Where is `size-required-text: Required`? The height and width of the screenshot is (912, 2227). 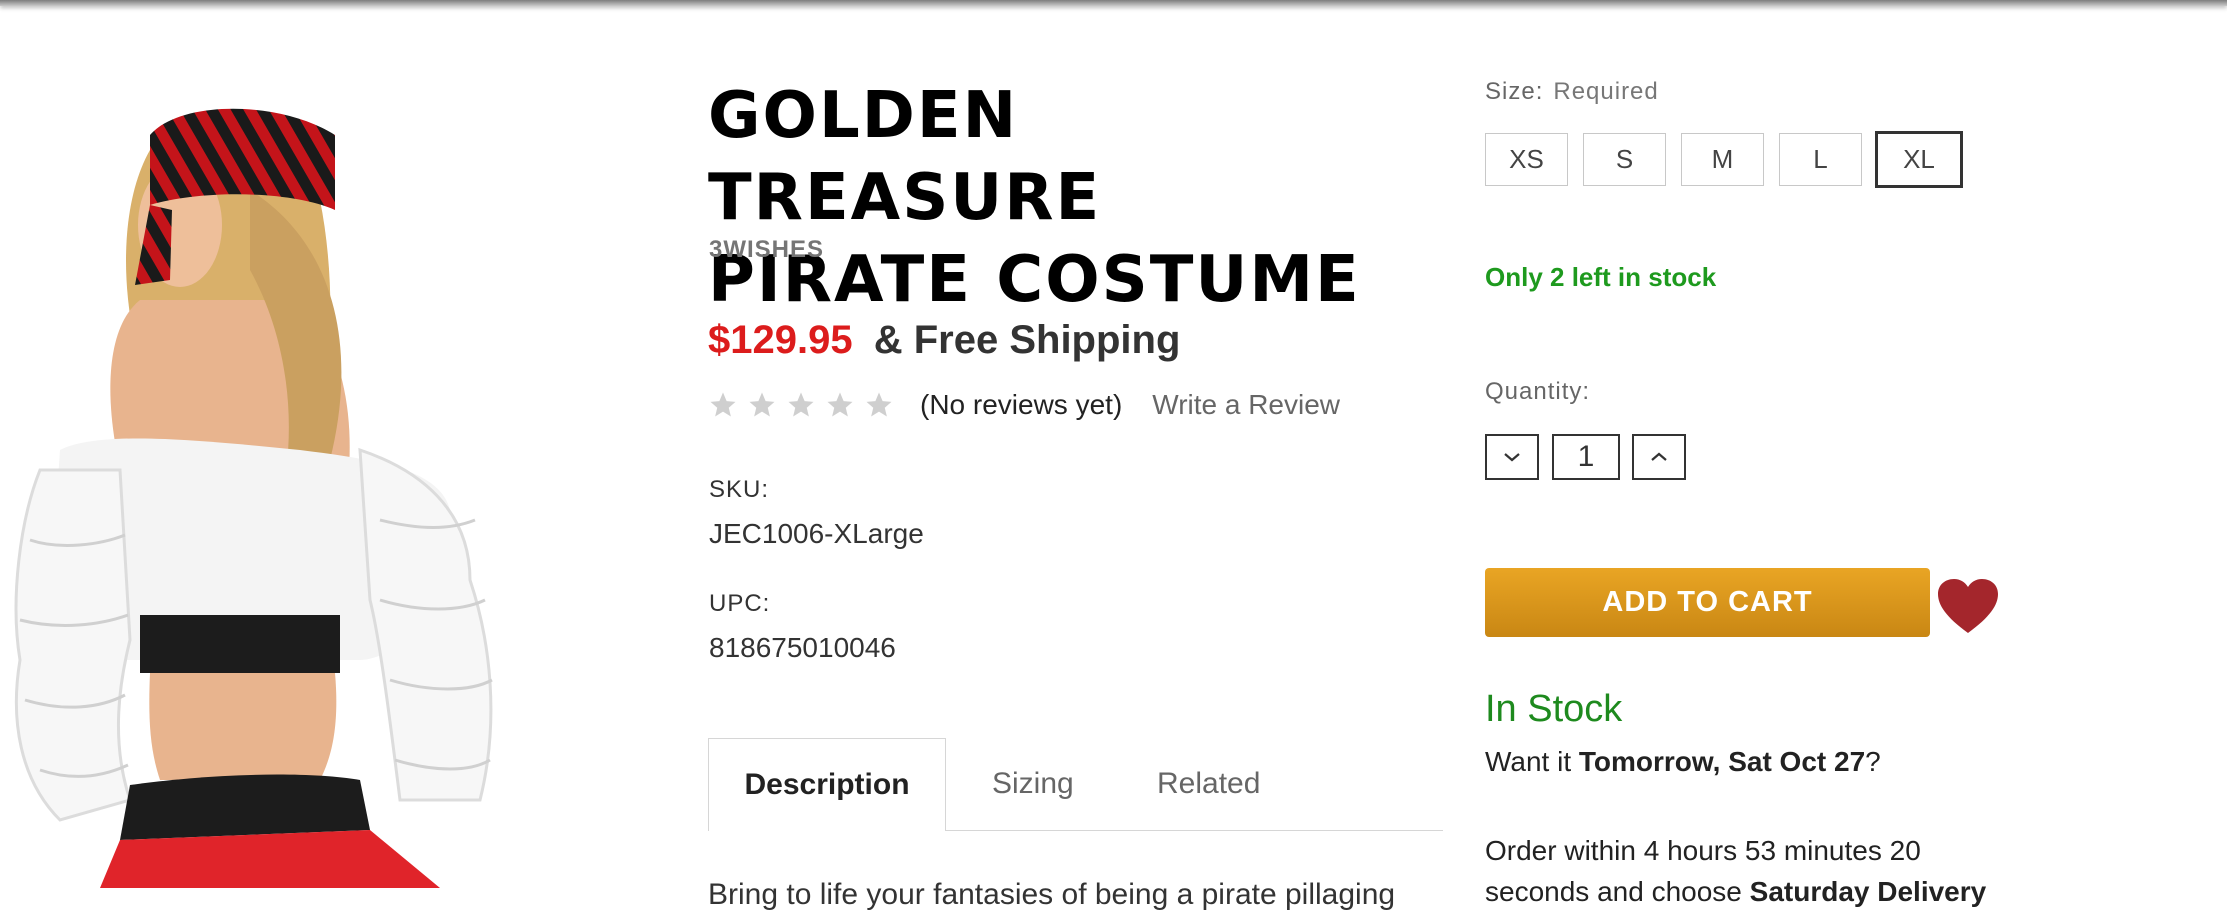 size-required-text: Required is located at coordinates (1606, 91).